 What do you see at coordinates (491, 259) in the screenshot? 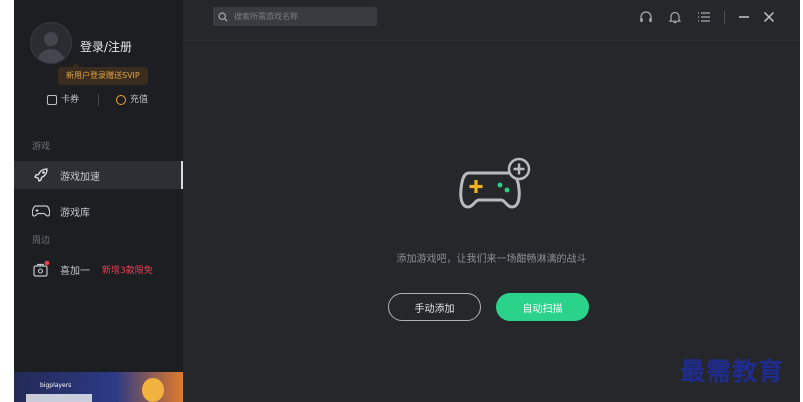
I see `empty-state-text: 添加游戏吧，让我们来一场酣畅淋漓的战斗` at bounding box center [491, 259].